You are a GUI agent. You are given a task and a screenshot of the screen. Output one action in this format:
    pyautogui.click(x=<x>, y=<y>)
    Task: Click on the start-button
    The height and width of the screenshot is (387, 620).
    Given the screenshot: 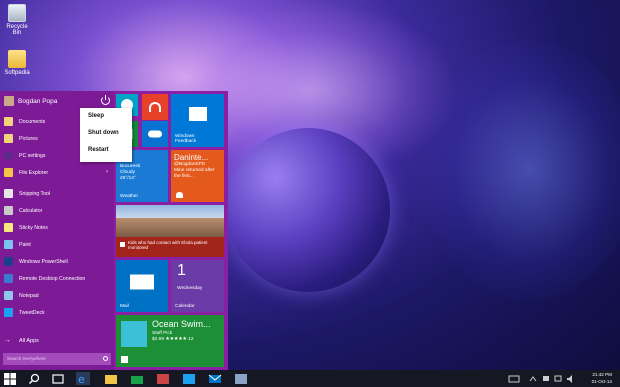 What is the action you would take?
    pyautogui.click(x=11, y=378)
    